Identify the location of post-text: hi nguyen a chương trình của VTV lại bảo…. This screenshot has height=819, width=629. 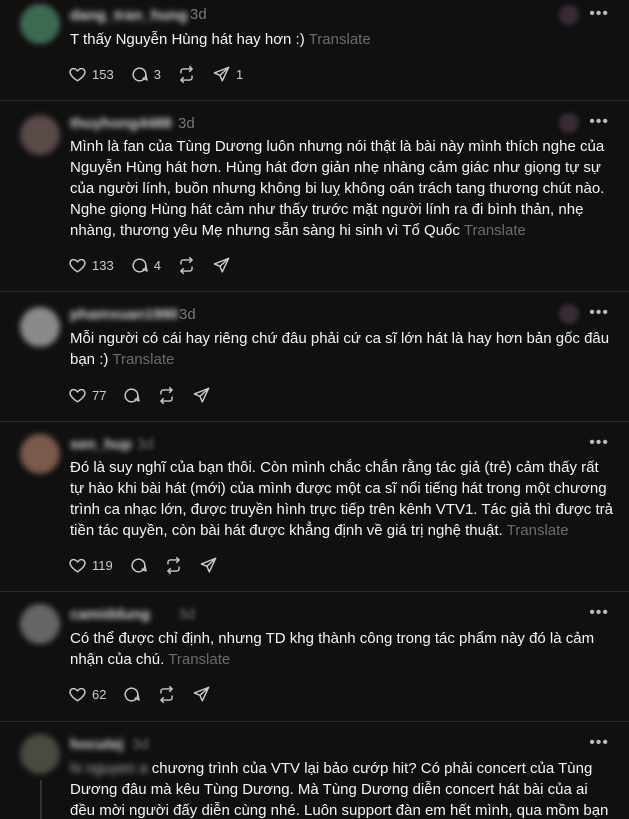
(342, 788).